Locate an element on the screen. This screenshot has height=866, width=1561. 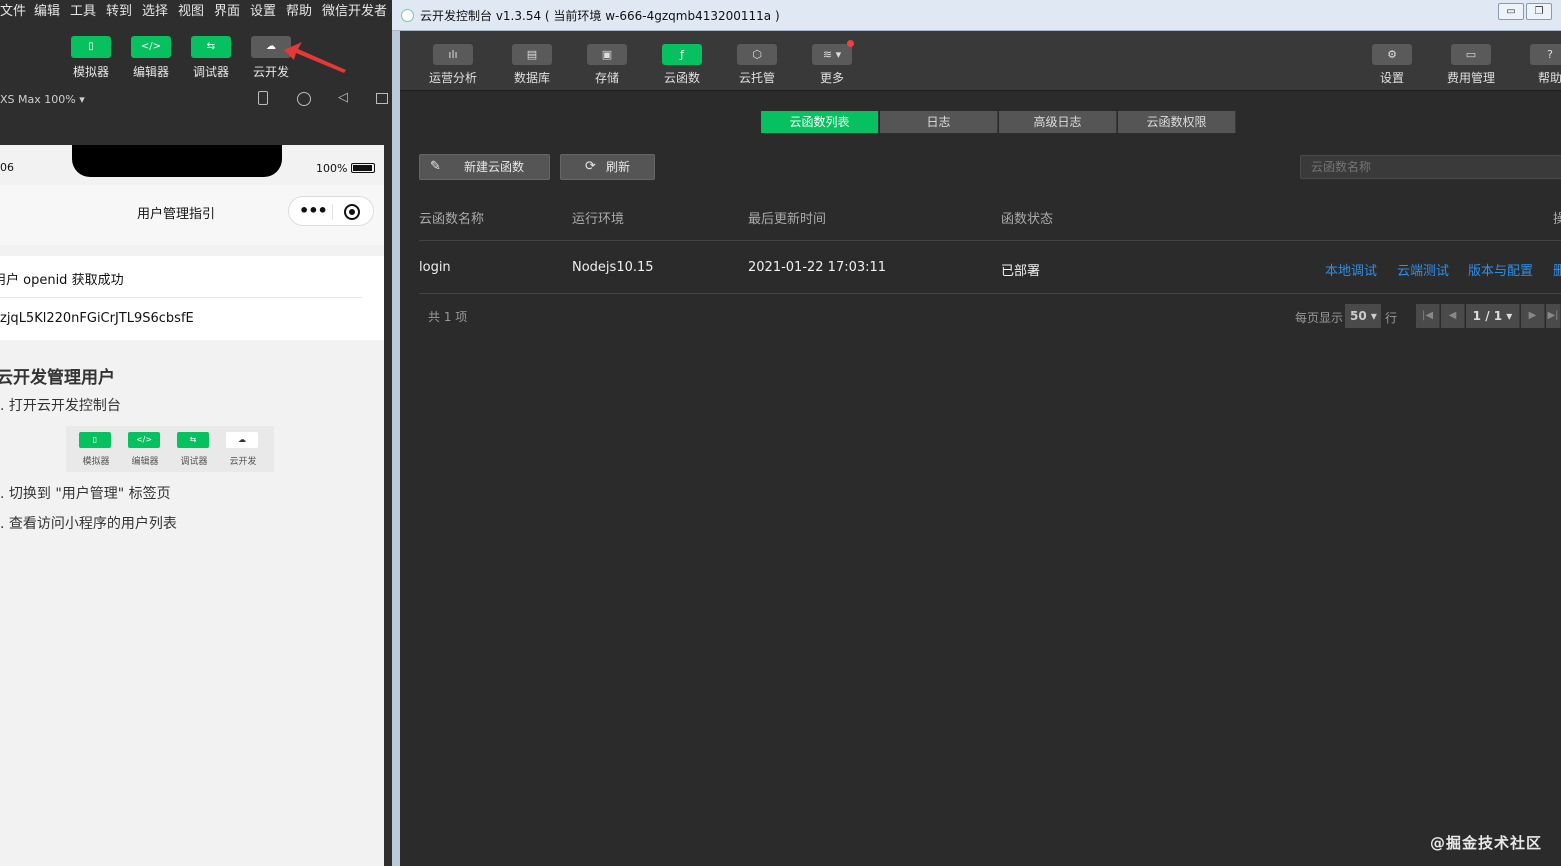
next-page-button: ▶ is located at coordinates (1533, 316).